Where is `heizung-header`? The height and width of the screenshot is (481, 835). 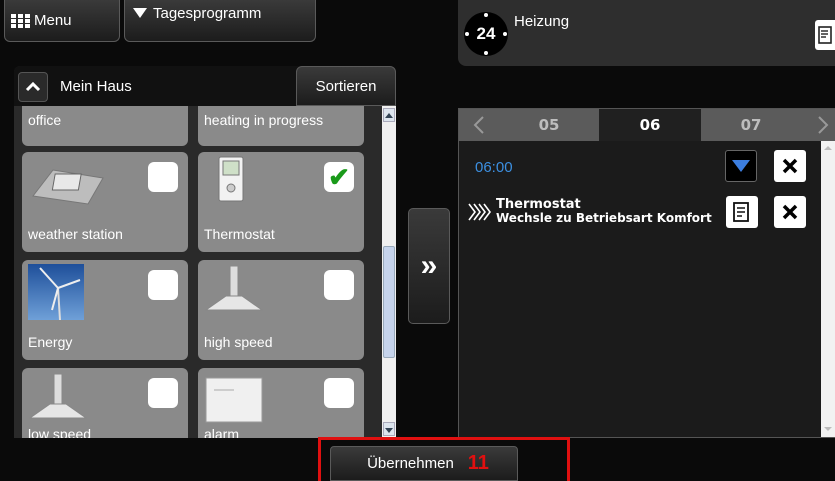 heizung-header is located at coordinates (646, 33).